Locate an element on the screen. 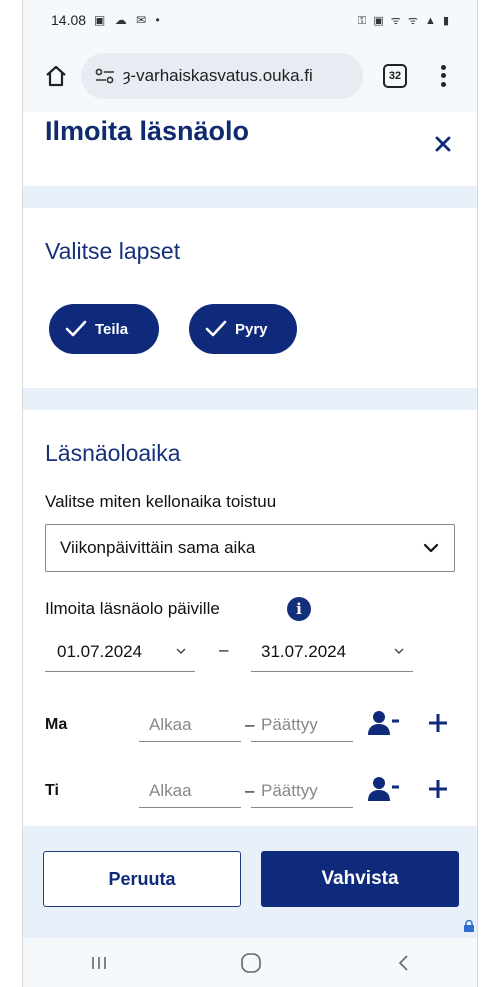 The width and height of the screenshot is (490, 987). overflow-menu-icon is located at coordinates (443, 76).